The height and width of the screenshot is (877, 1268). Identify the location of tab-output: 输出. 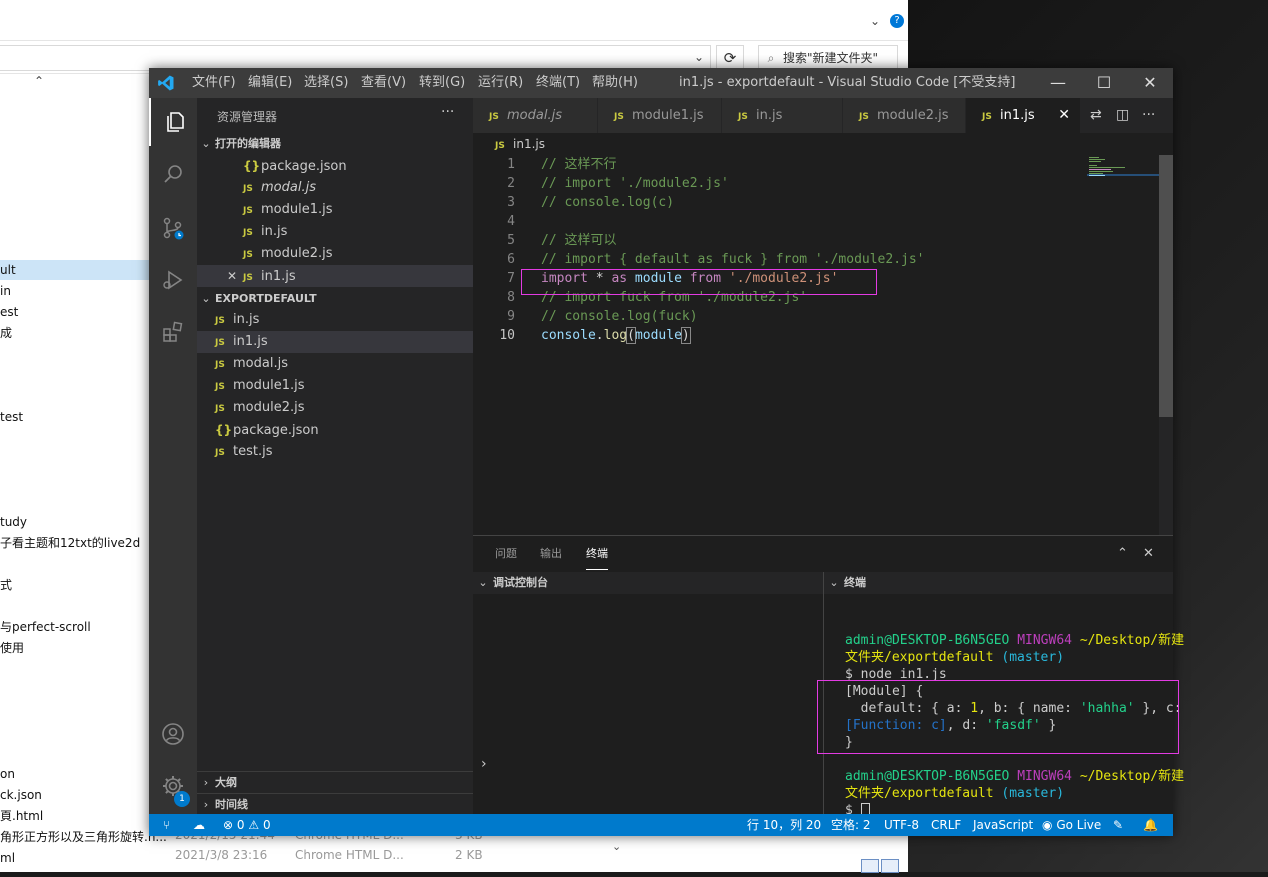
(551, 554).